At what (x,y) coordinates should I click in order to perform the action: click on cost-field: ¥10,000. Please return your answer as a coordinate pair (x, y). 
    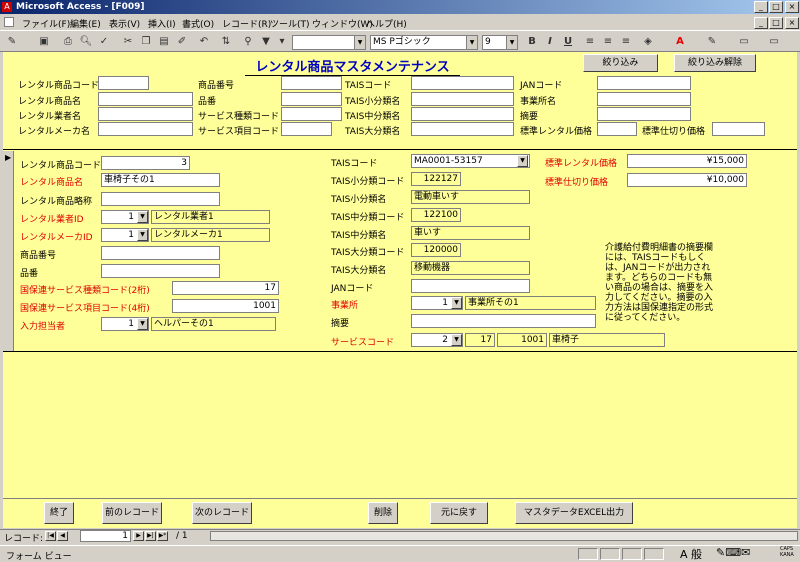
    Looking at the image, I should click on (687, 180).